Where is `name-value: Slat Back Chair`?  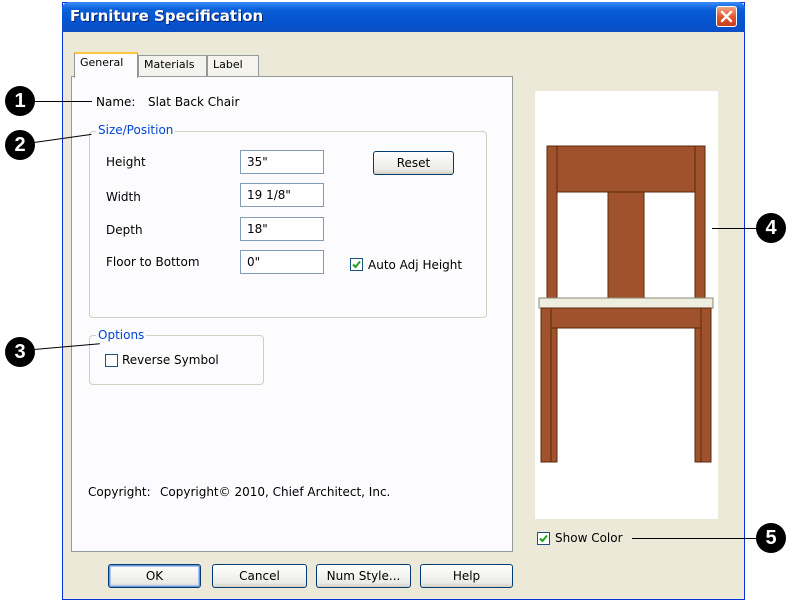
name-value: Slat Back Chair is located at coordinates (194, 102).